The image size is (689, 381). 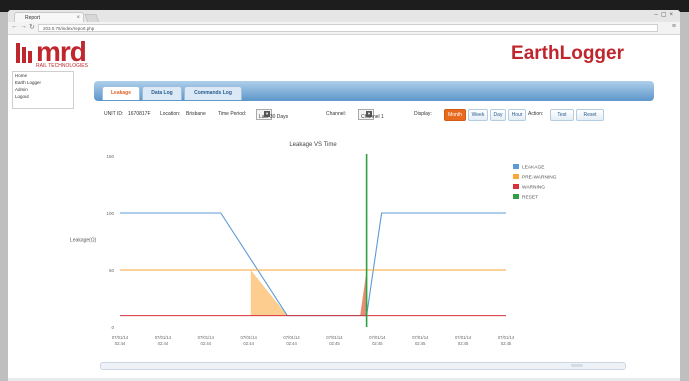 What do you see at coordinates (348, 28) in the screenshot?
I see `url-input: 203.0.75/index/report.php` at bounding box center [348, 28].